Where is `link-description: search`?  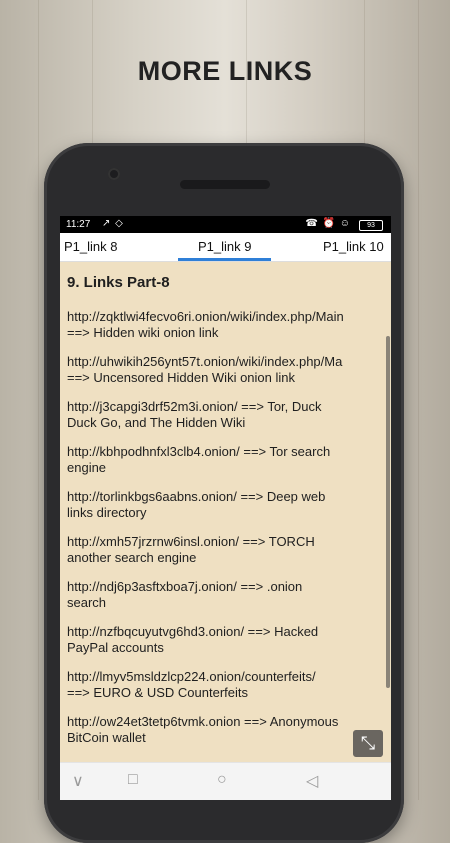 link-description: search is located at coordinates (87, 602).